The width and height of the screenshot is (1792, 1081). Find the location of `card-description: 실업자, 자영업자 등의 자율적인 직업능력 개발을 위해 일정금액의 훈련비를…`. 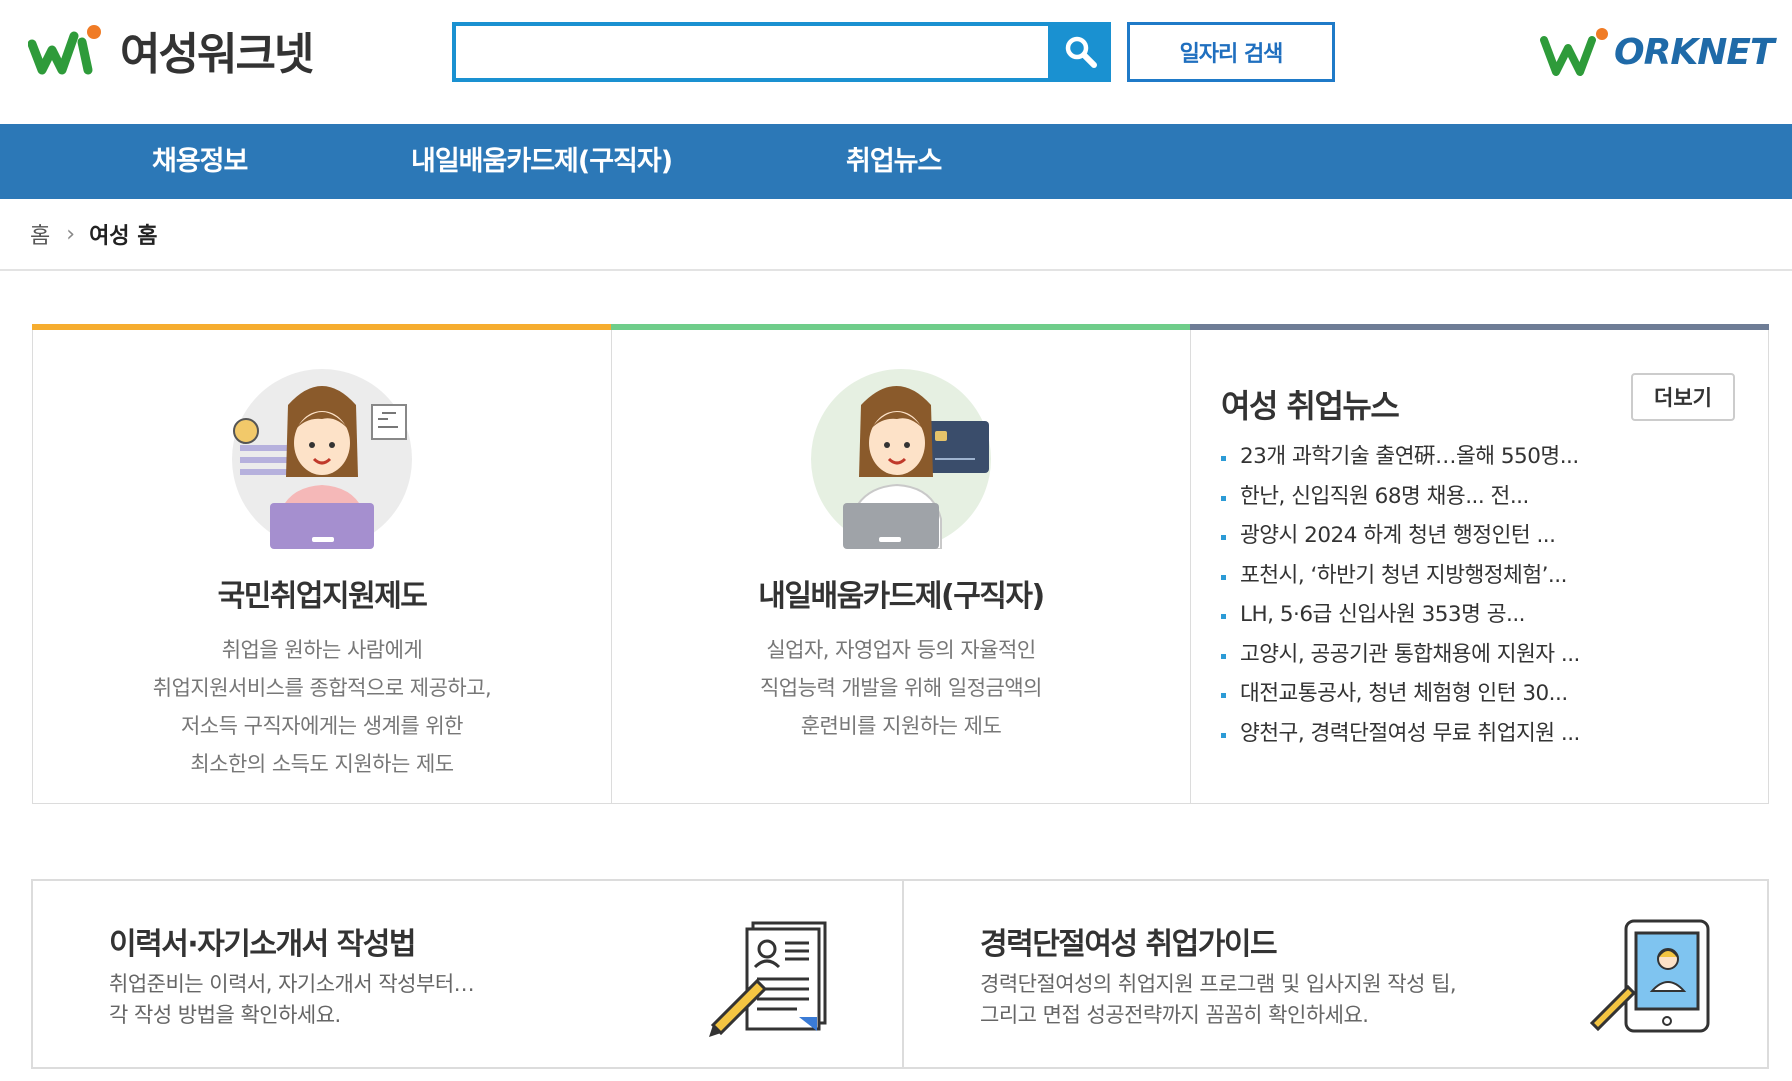

card-description: 실업자, 자영업자 등의 자율적인 직업능력 개발을 위해 일정금액의 훈련비를… is located at coordinates (901, 688).